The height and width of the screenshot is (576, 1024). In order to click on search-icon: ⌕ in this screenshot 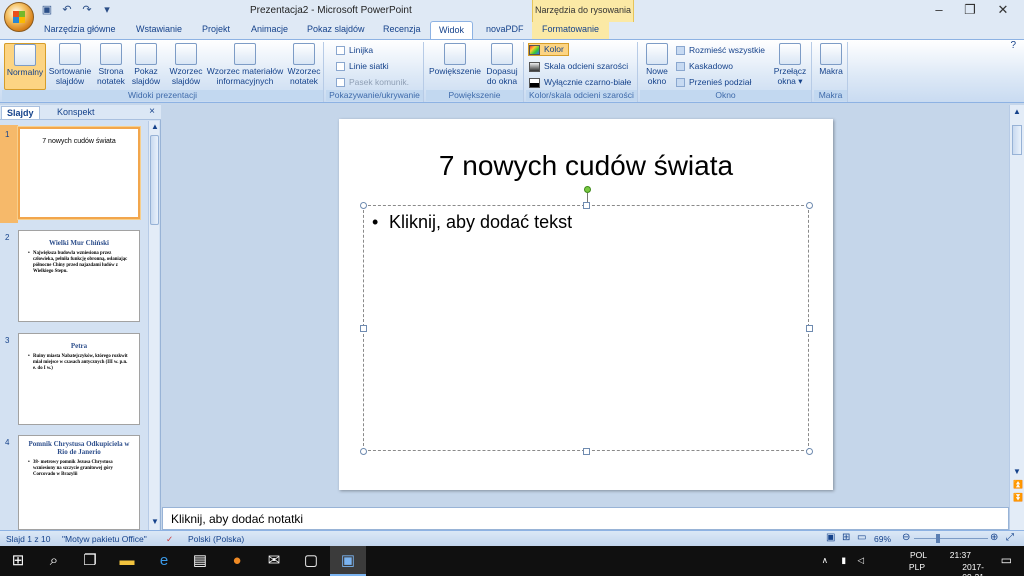, I will do `click(54, 561)`.